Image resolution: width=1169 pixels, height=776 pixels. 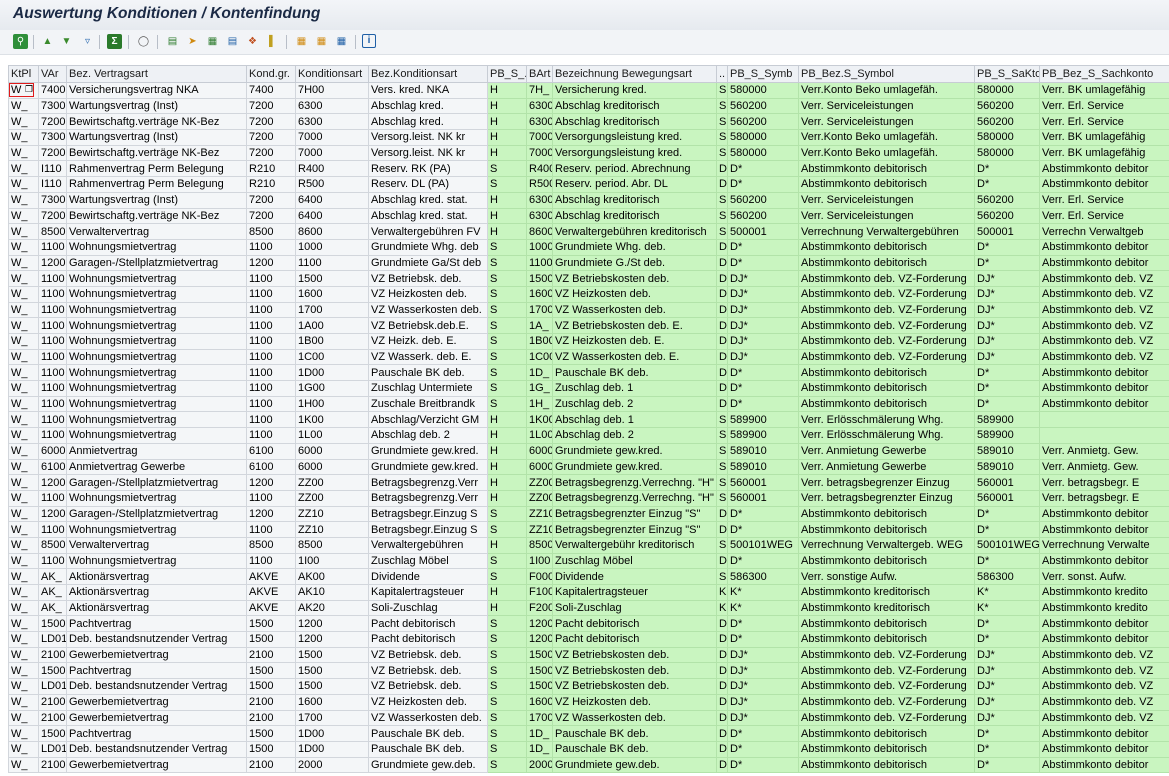 I want to click on cell-kondgr: 6100, so click(x=271, y=467).